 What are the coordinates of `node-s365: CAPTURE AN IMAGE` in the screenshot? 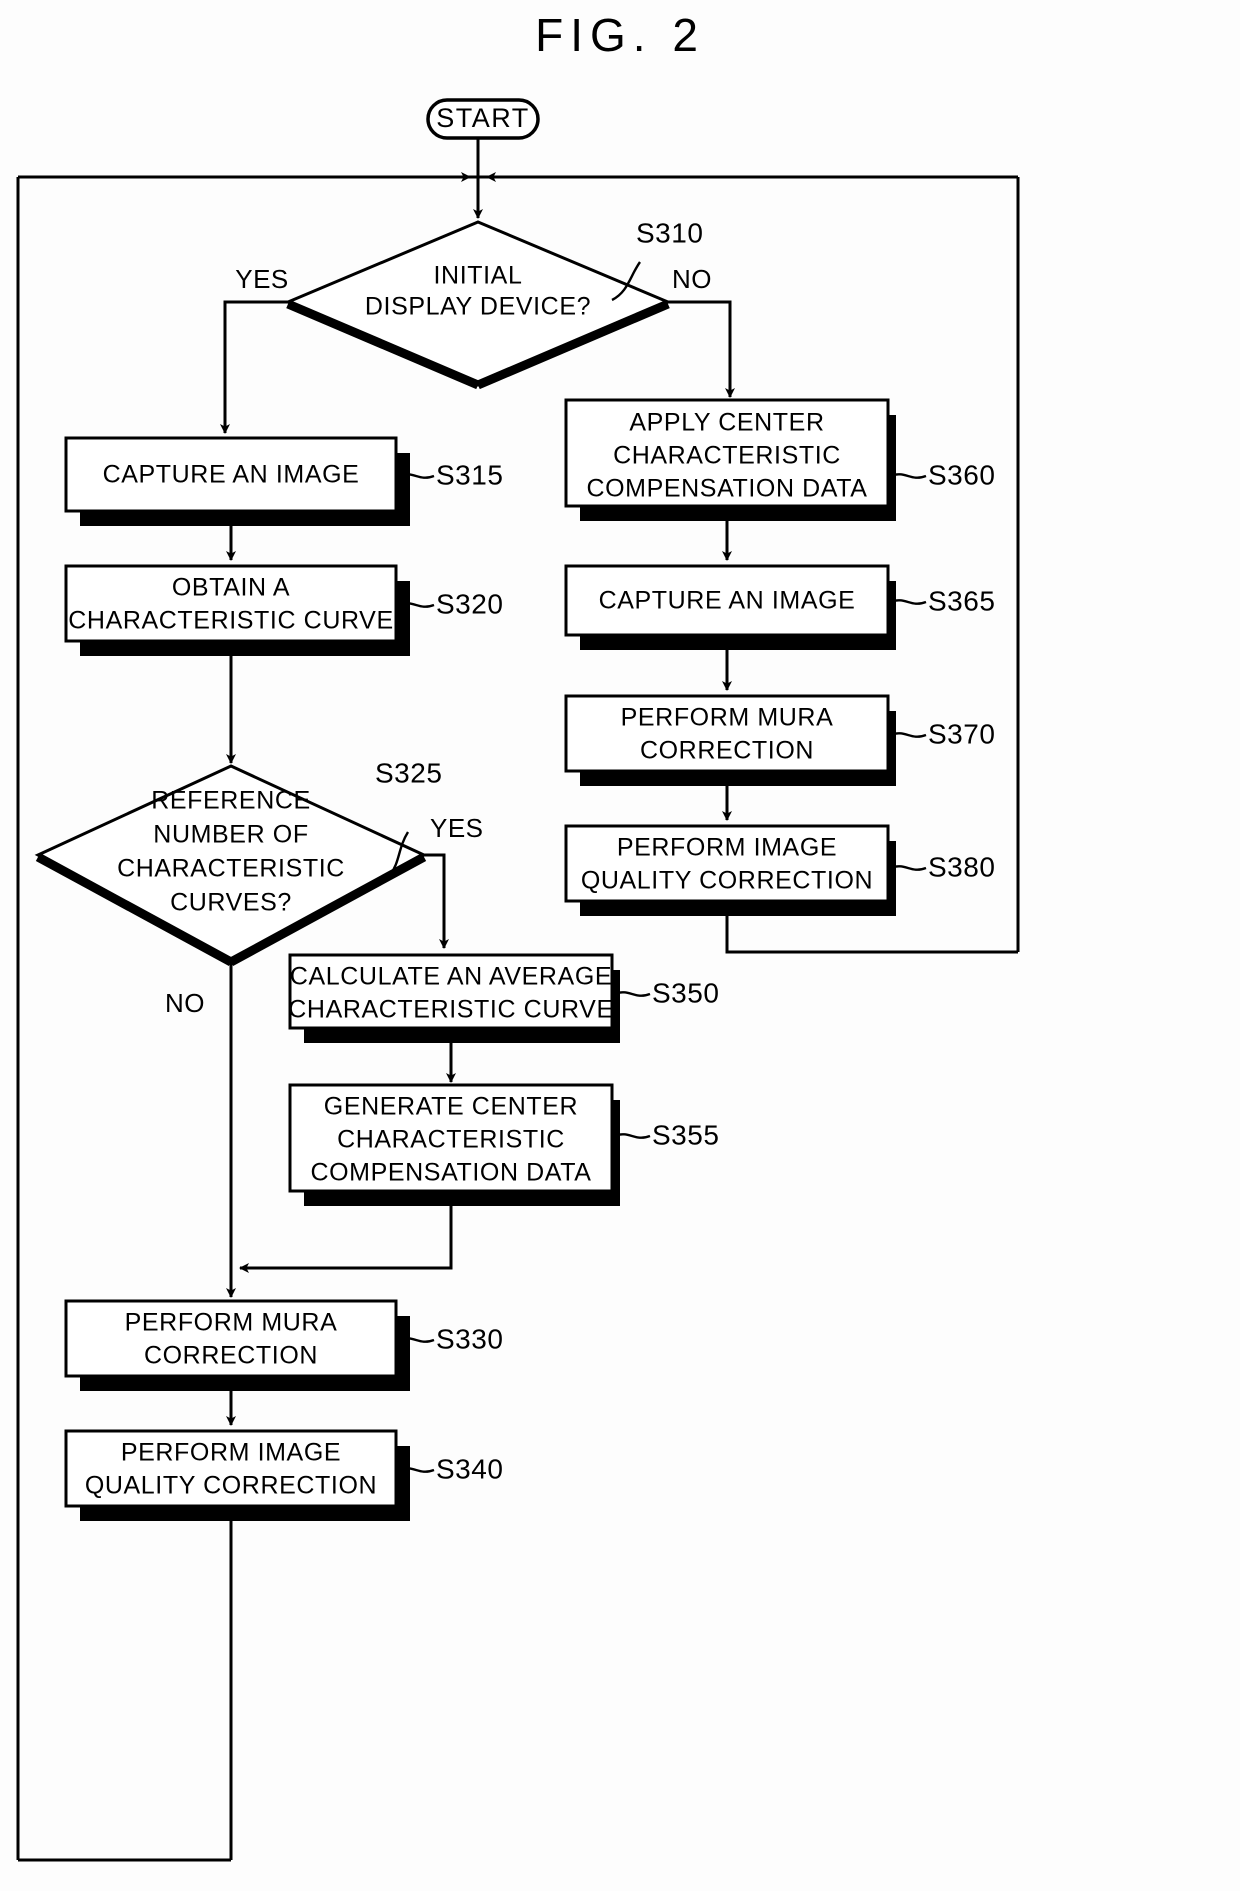 It's located at (730, 607).